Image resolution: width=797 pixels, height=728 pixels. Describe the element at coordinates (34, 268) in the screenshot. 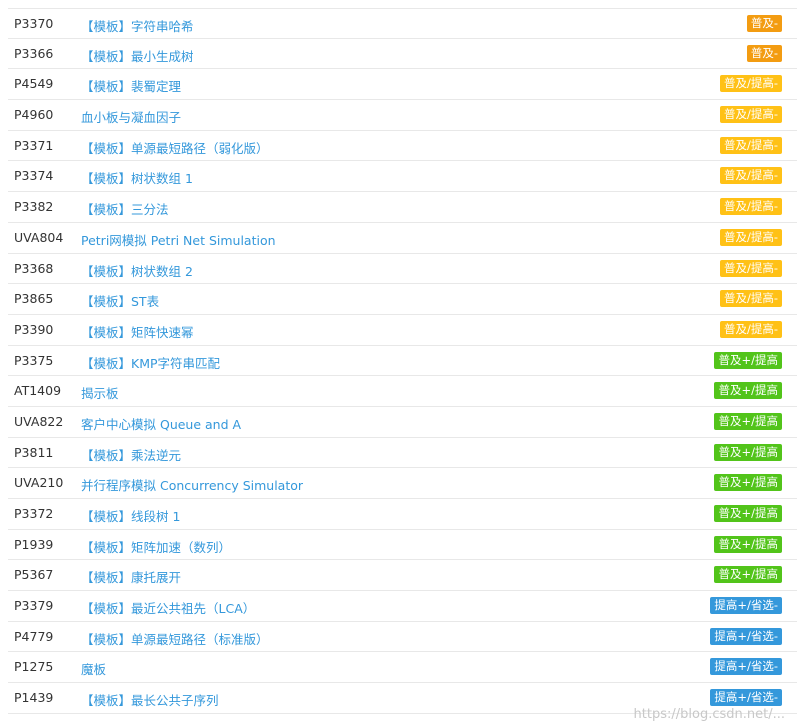

I see `problem-id: P3368` at that location.